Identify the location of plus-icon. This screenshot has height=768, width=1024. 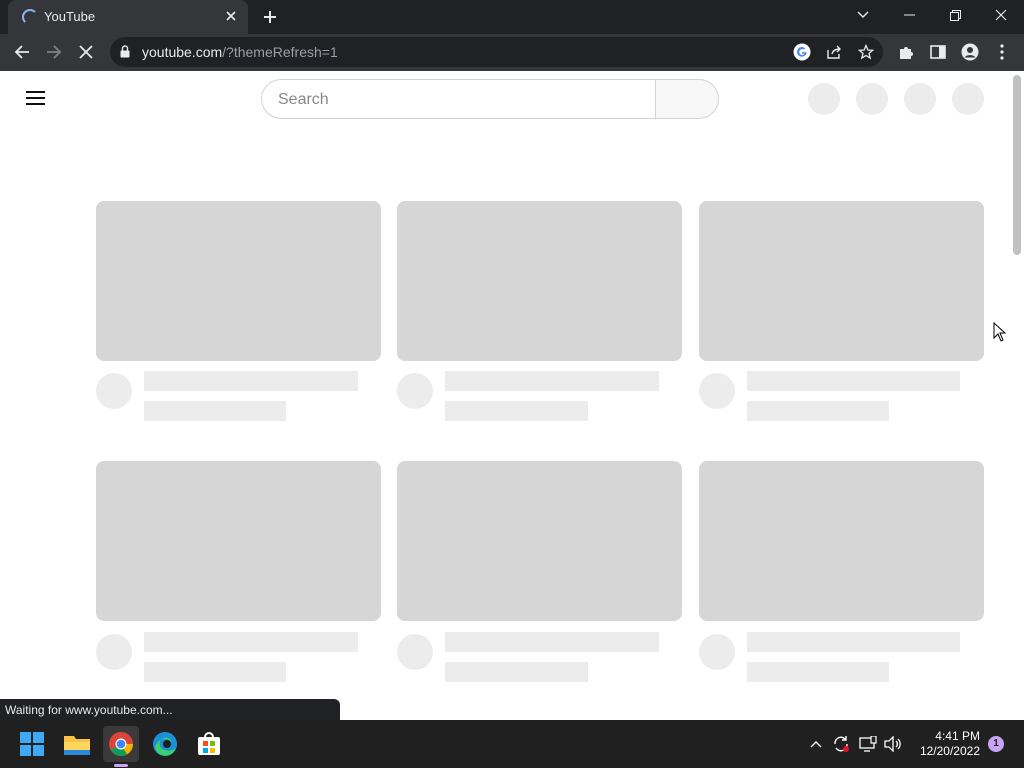
(270, 17).